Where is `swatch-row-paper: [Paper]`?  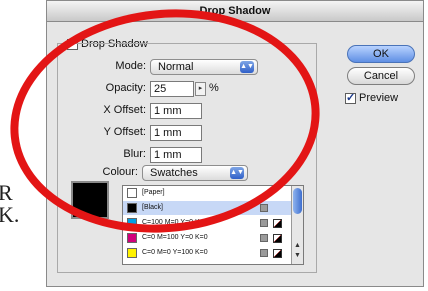
swatch-row-paper: [Paper] is located at coordinates (207, 193).